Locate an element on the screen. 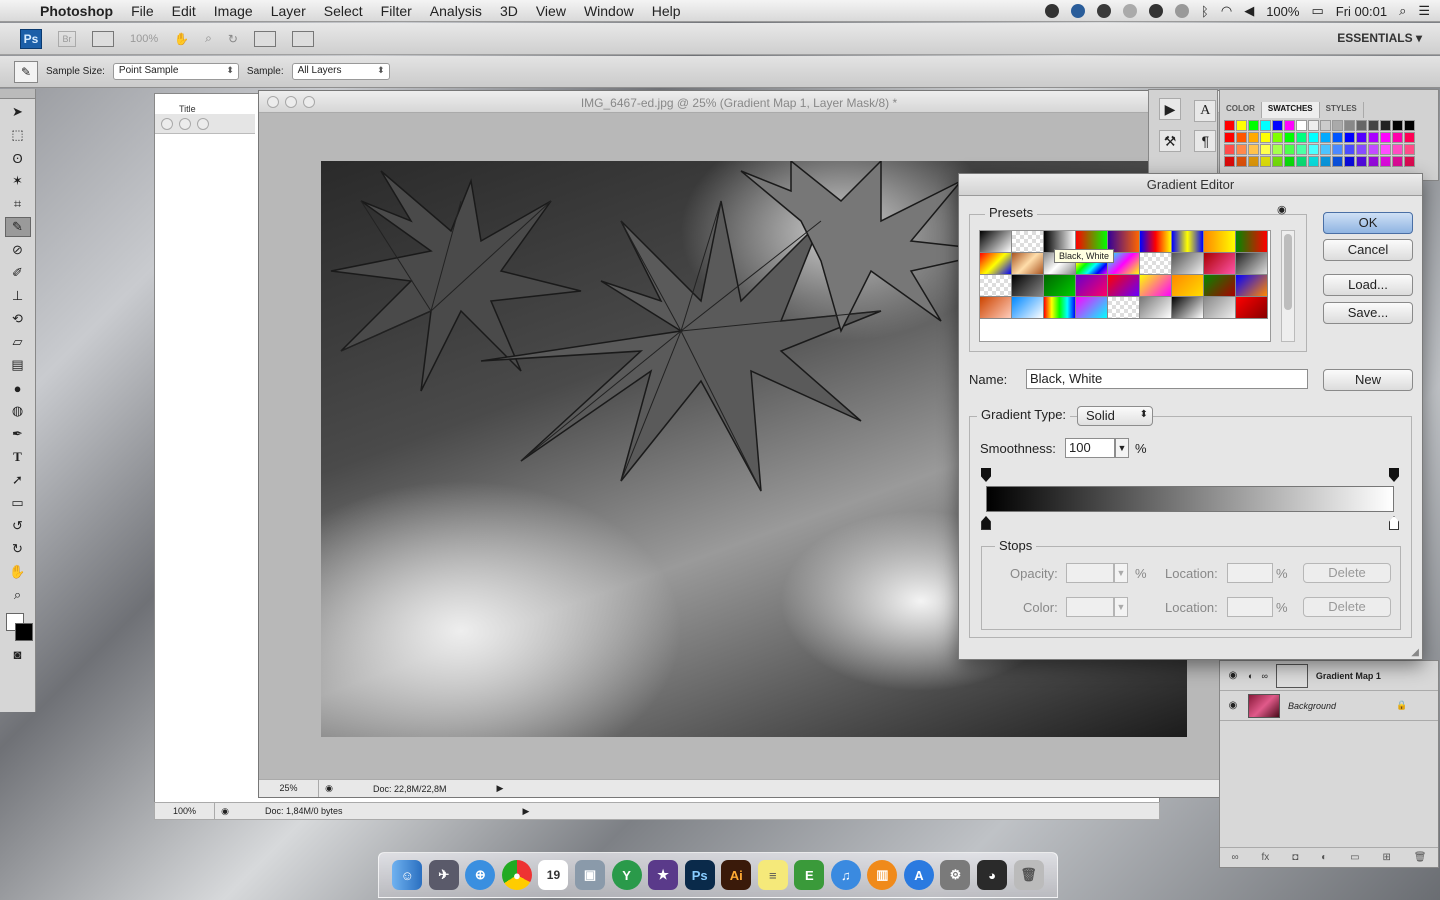 The width and height of the screenshot is (1440, 900). layer-mask-thumbnail is located at coordinates (1291, 675).